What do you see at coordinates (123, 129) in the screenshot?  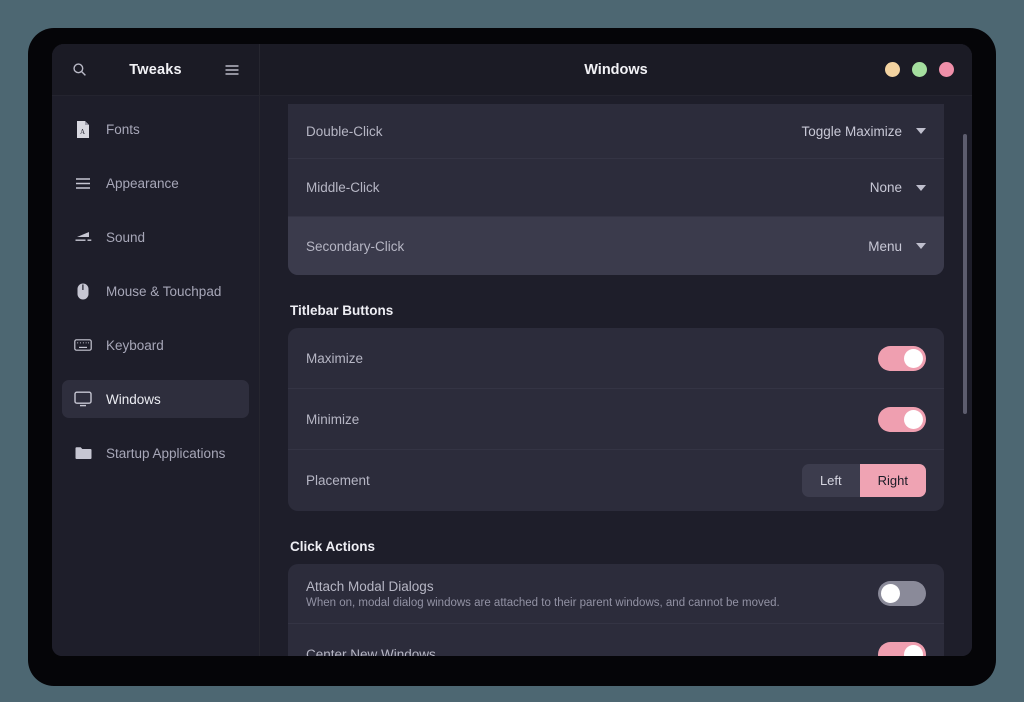 I see `sidebar-item-label: Fonts` at bounding box center [123, 129].